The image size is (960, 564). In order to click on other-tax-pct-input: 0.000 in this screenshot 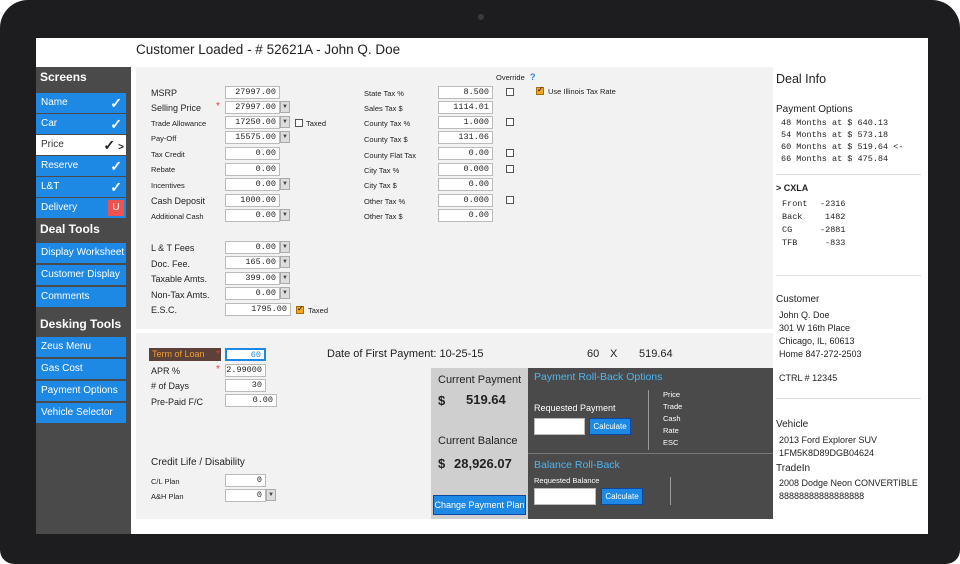, I will do `click(465, 200)`.